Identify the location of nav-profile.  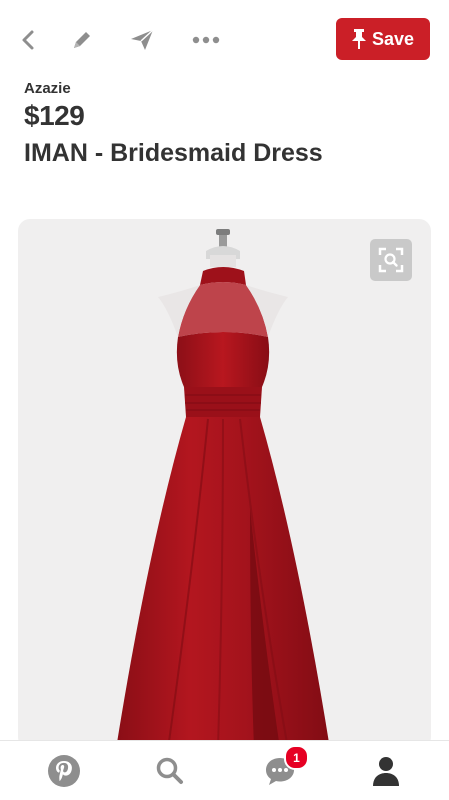
(386, 771).